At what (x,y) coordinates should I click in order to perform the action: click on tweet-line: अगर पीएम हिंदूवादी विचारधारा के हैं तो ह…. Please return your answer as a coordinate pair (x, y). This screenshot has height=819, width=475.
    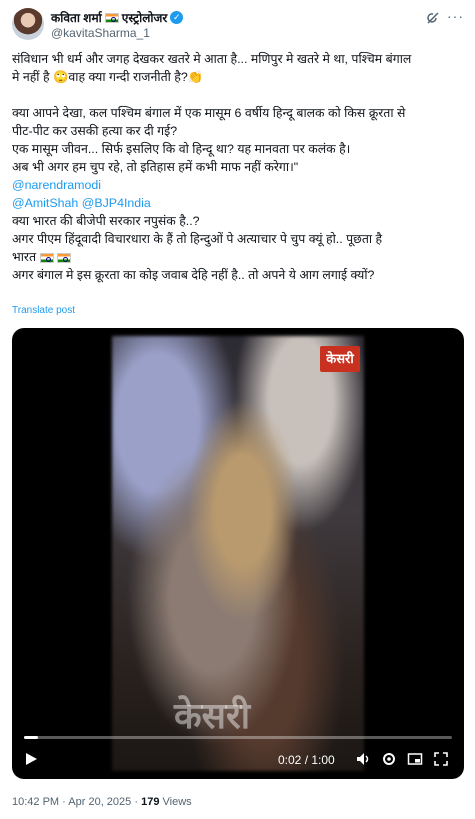
    Looking at the image, I should click on (197, 239).